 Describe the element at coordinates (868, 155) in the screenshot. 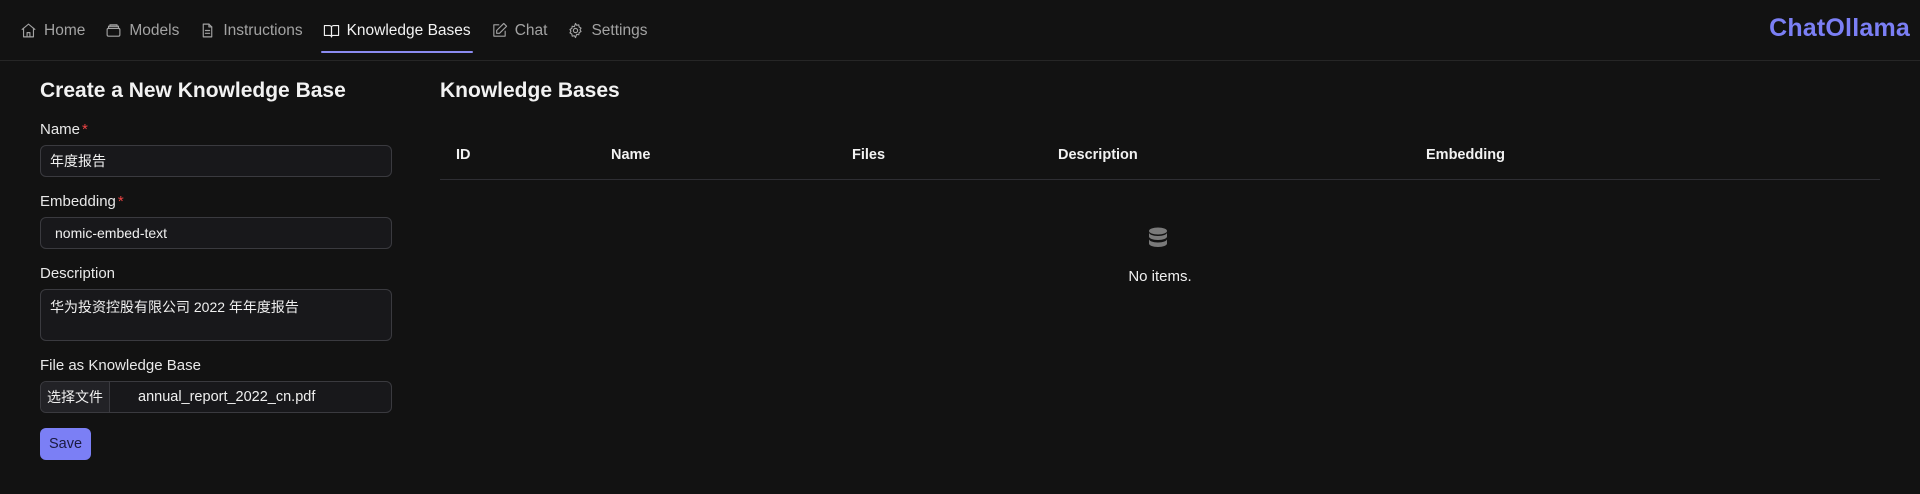

I see `column-header-files: Files` at that location.